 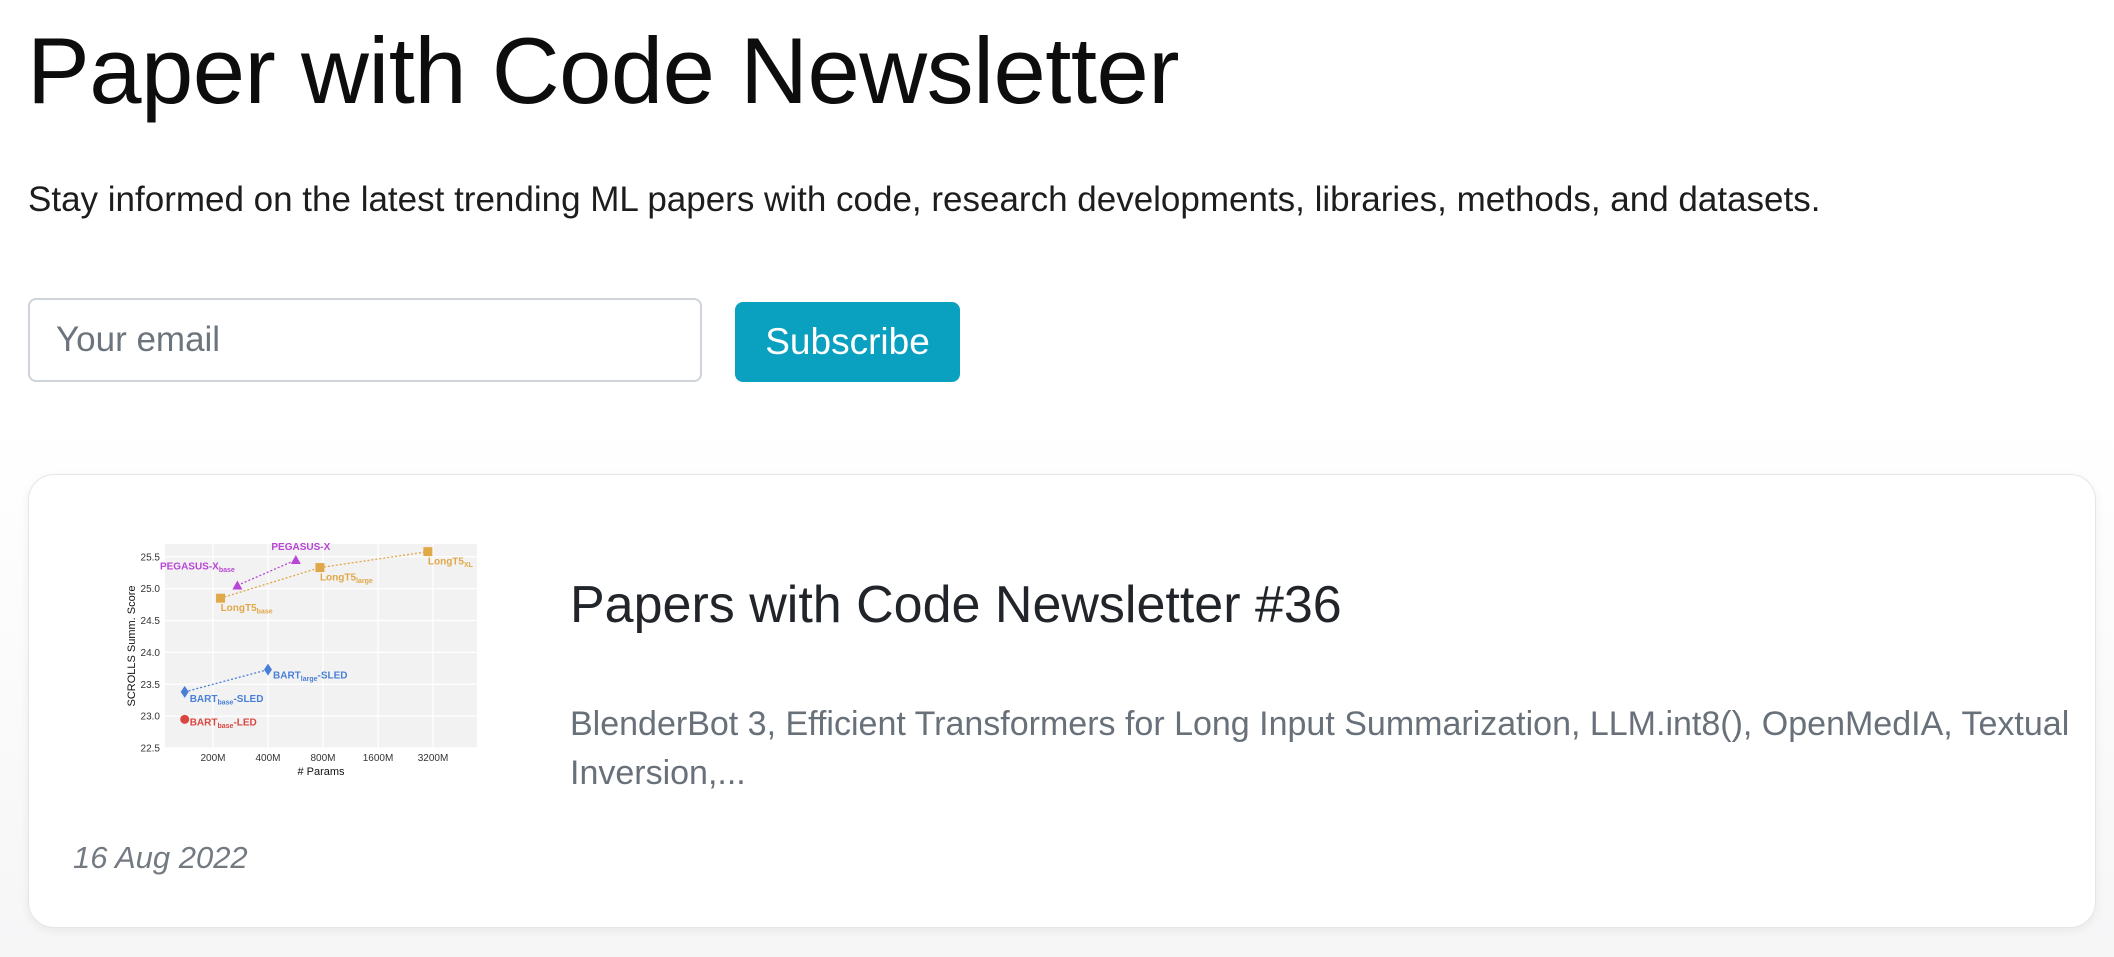 What do you see at coordinates (160, 857) in the screenshot?
I see `newsletter-card-date: 16 Aug 2022` at bounding box center [160, 857].